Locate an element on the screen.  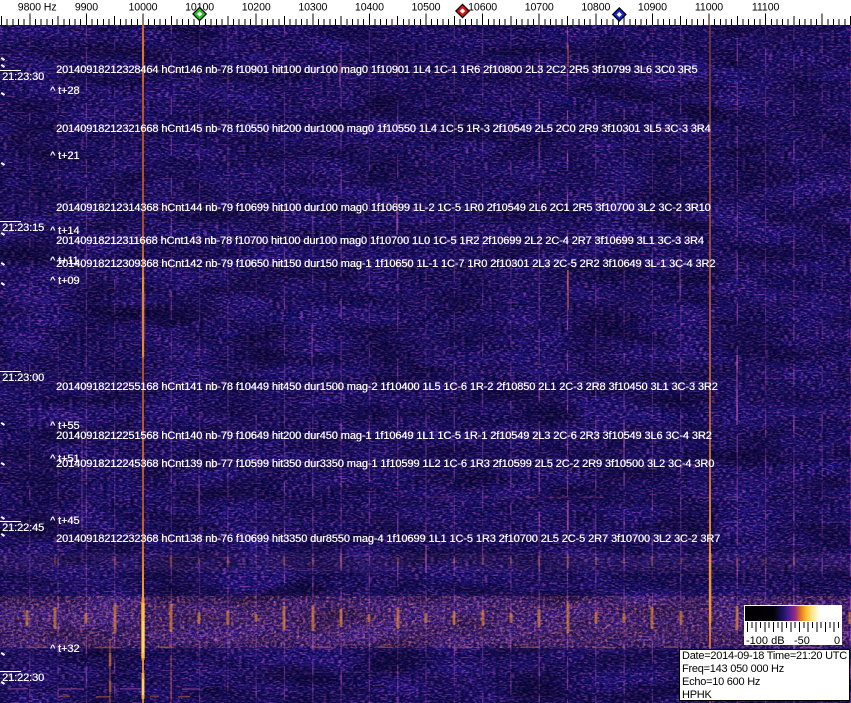
svg-text: 10300 is located at coordinates (312, 8).